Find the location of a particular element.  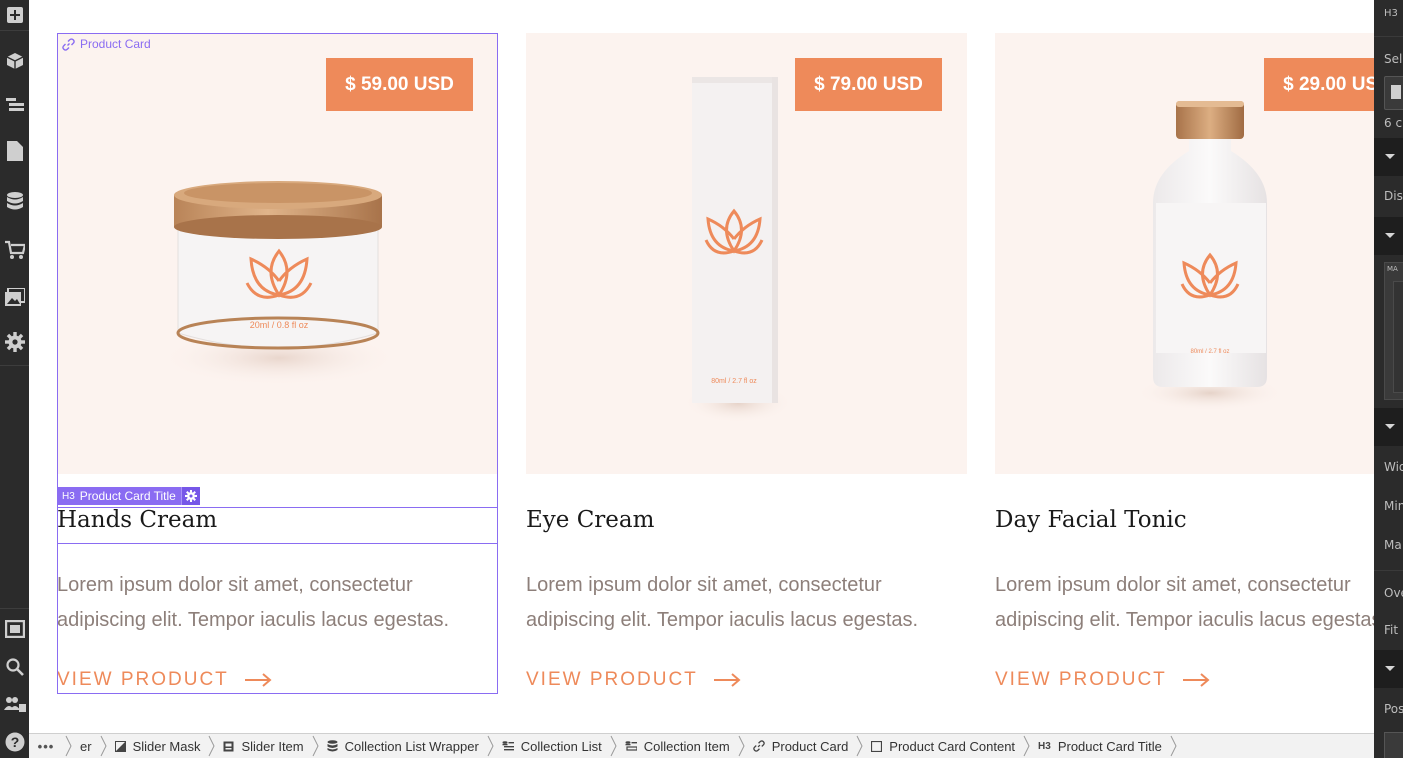

panel-label: Pos is located at coordinates (1393, 709).